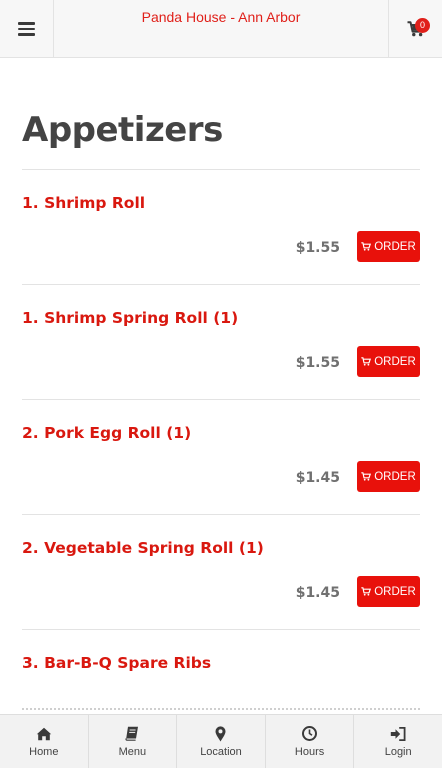 The image size is (442, 768). I want to click on menu-item: 2. Vegetable Spring Roll (1) $1.45 ORDER, so click(221, 572).